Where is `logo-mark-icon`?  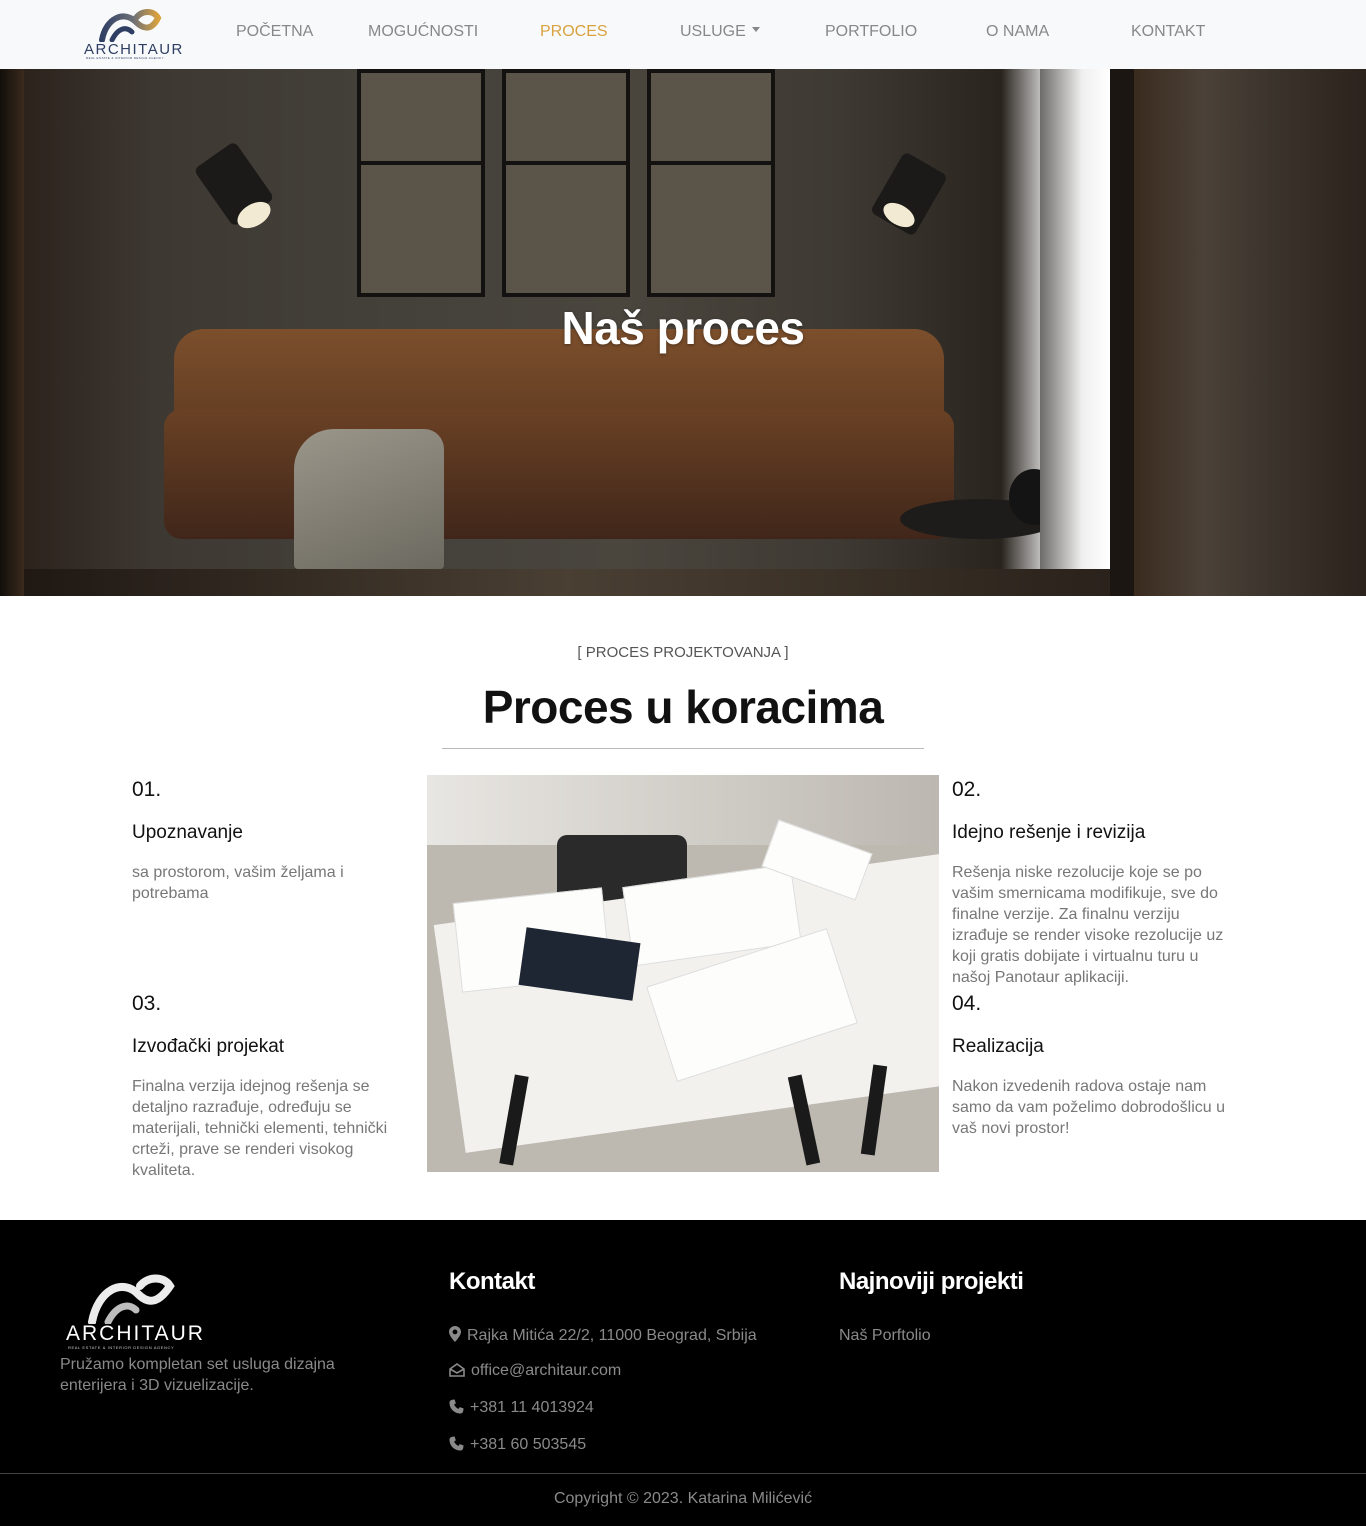 logo-mark-icon is located at coordinates (130, 25).